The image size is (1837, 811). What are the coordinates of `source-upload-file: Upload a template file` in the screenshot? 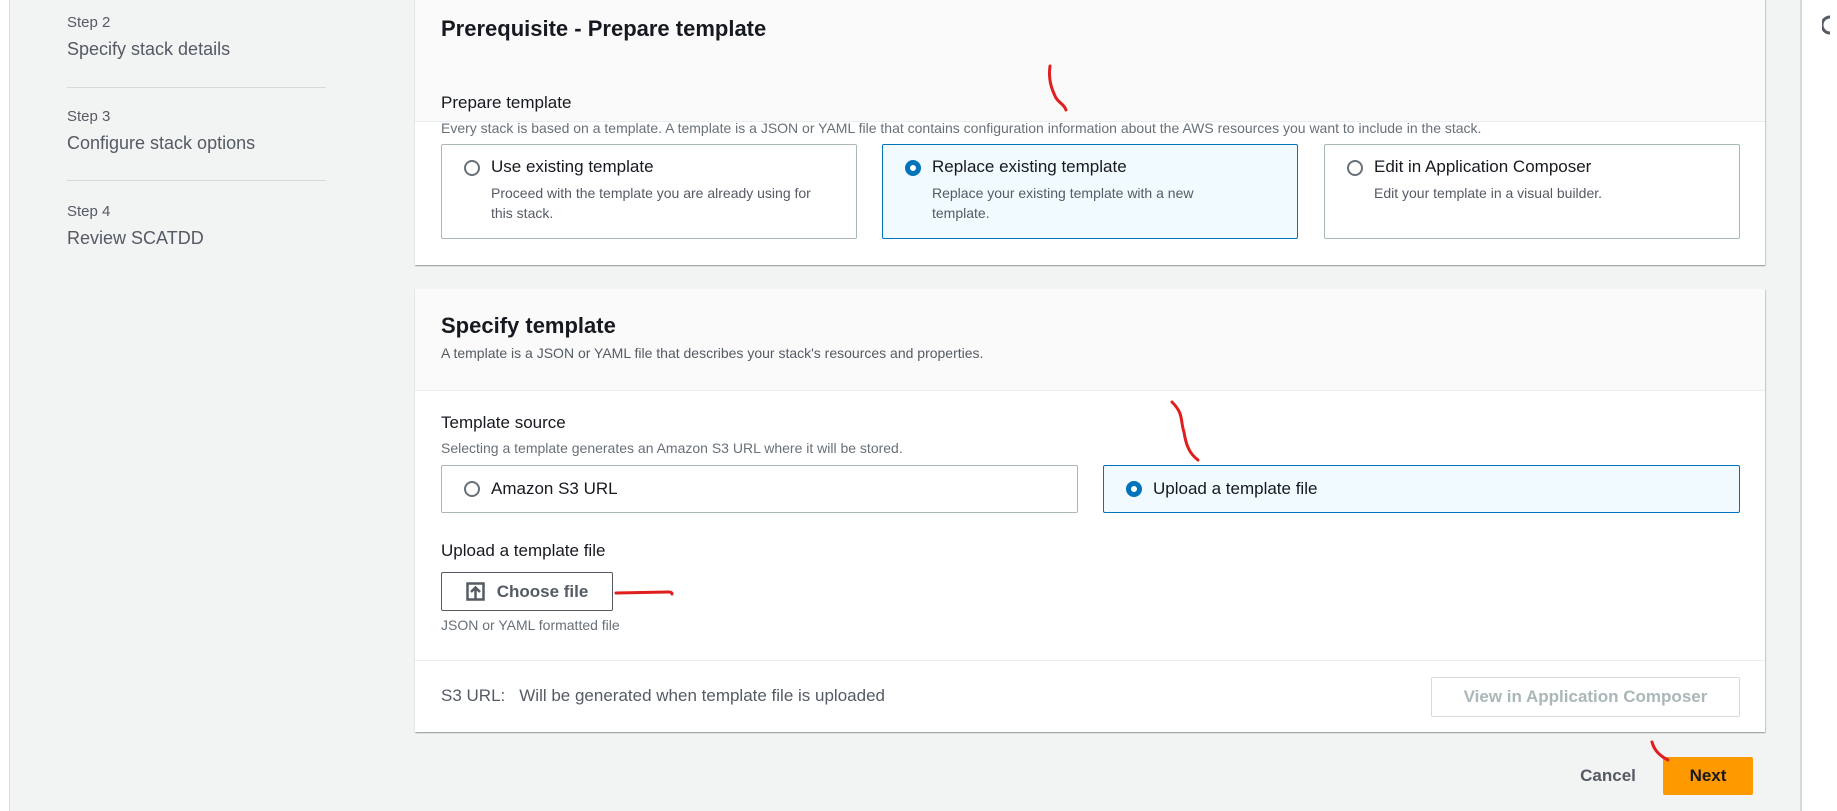 It's located at (1421, 489).